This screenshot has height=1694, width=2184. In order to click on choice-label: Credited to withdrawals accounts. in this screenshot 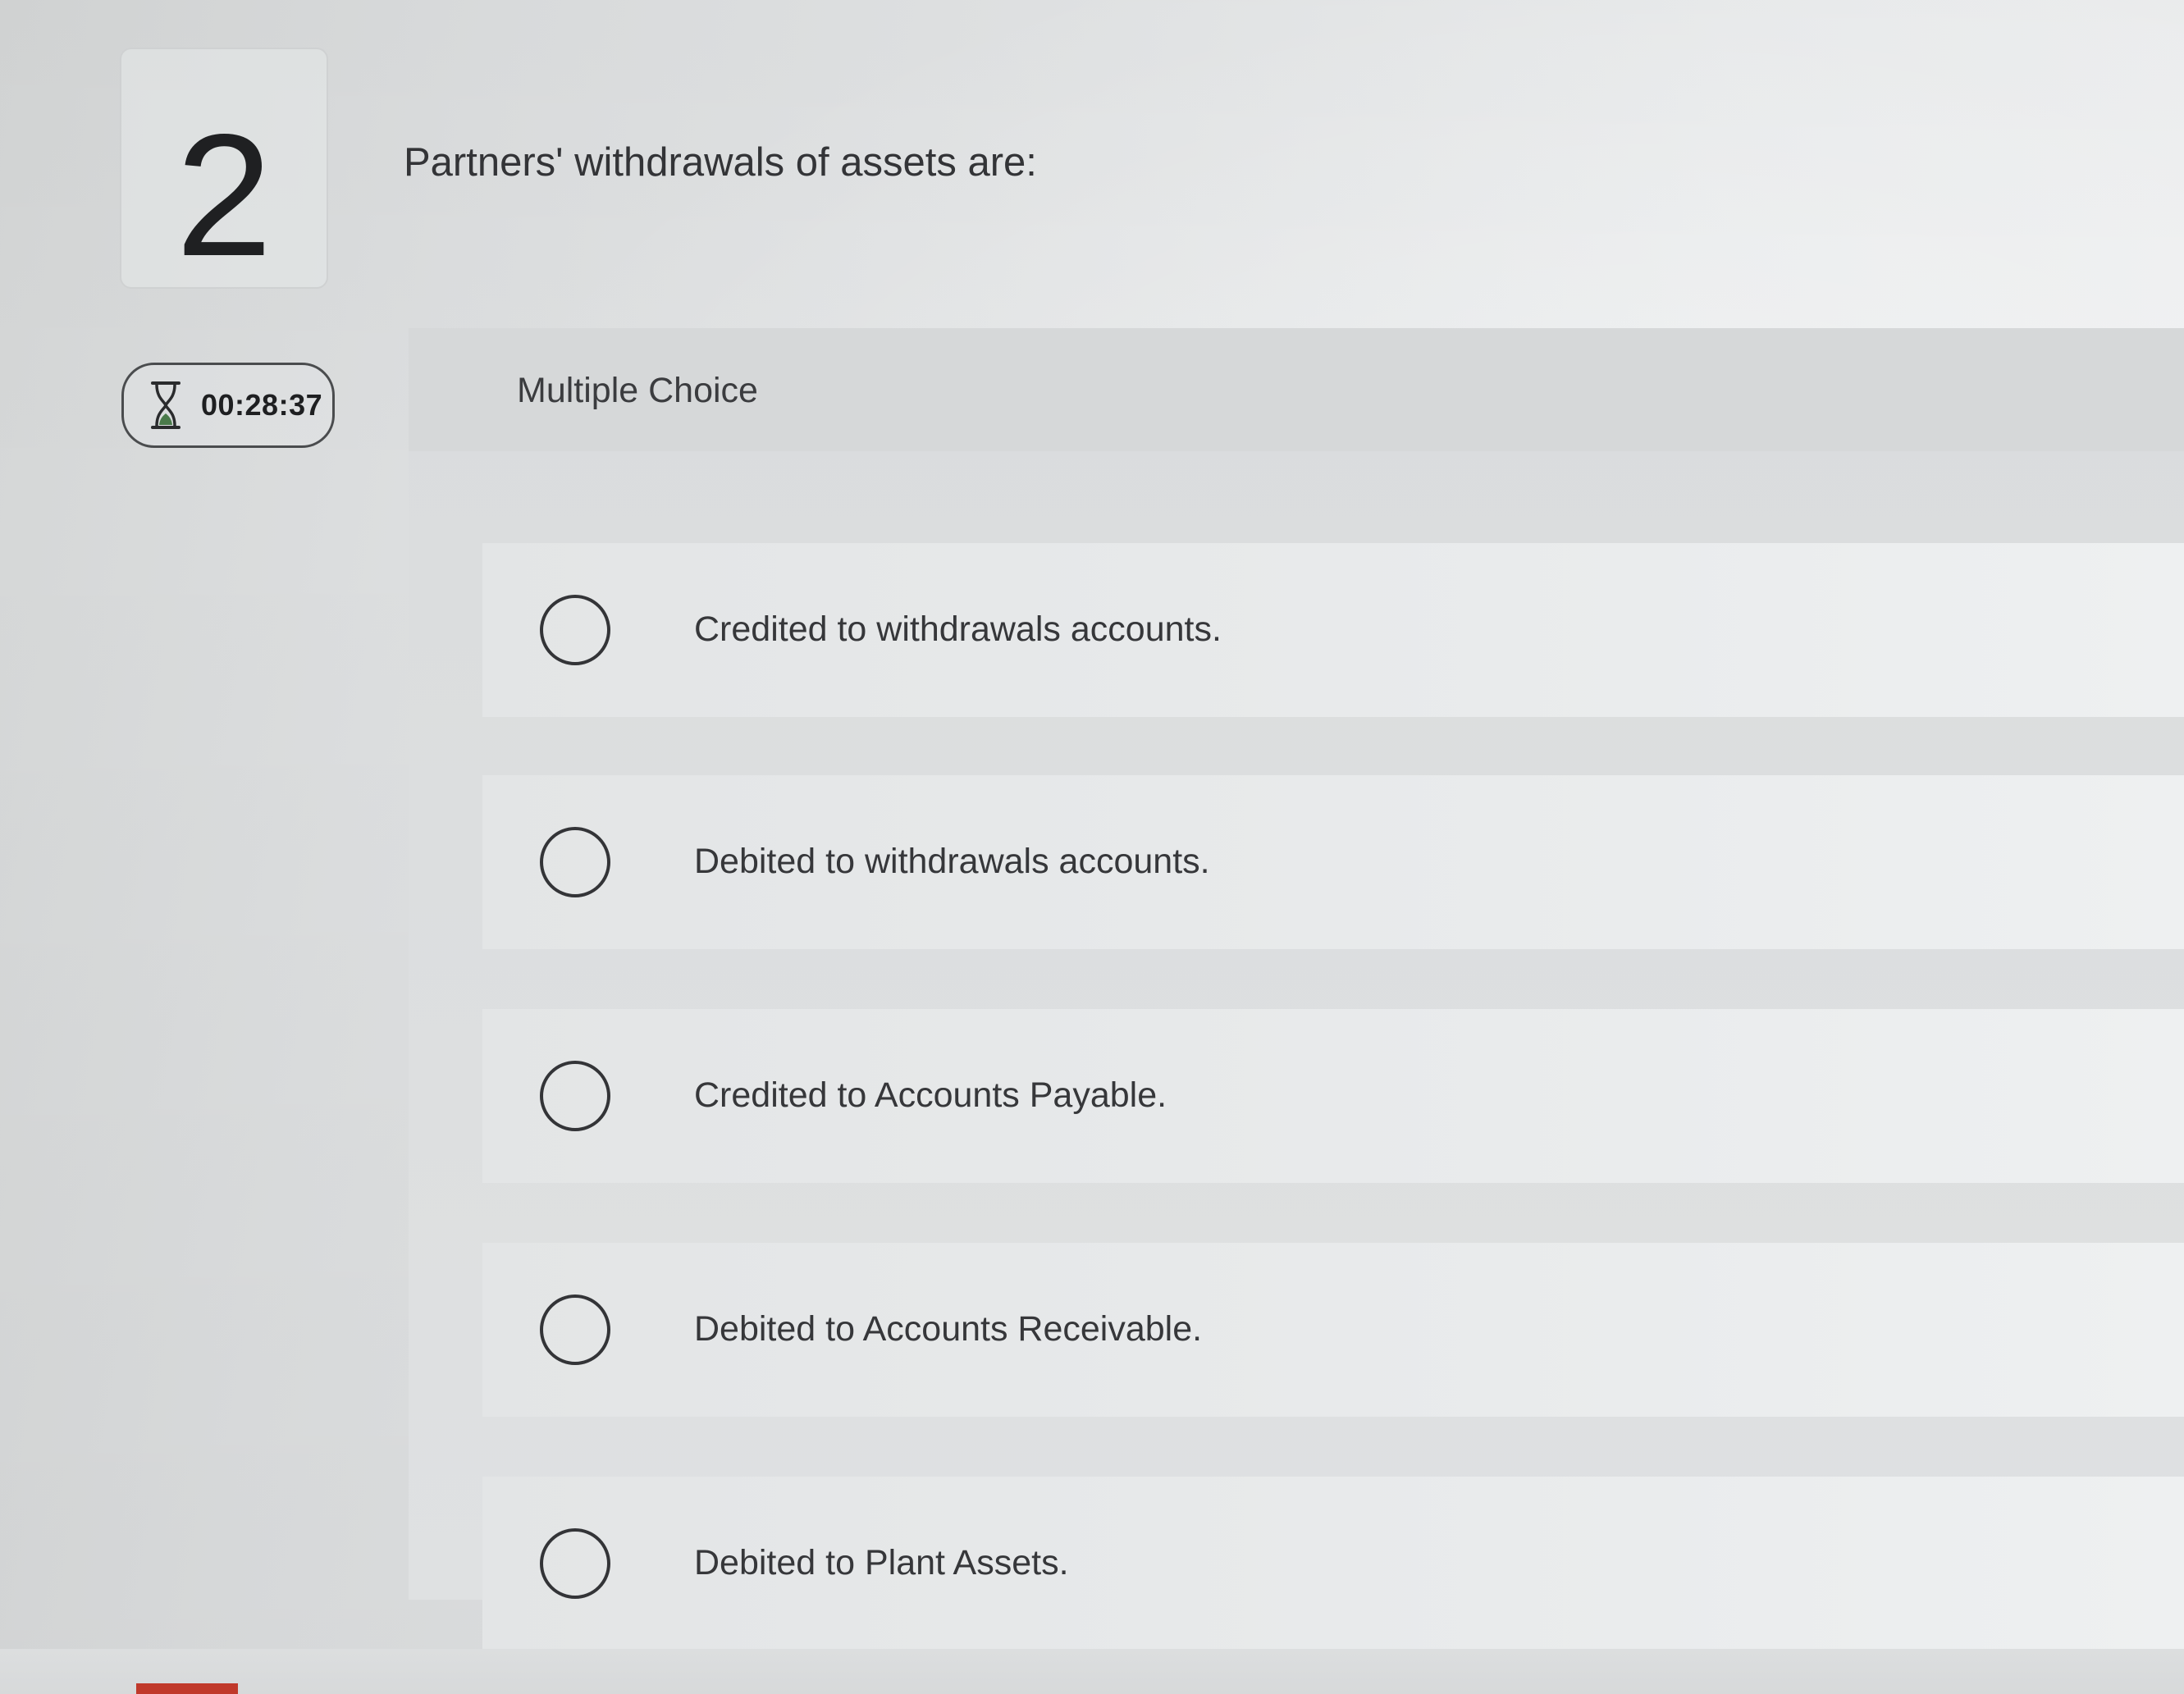, I will do `click(958, 629)`.